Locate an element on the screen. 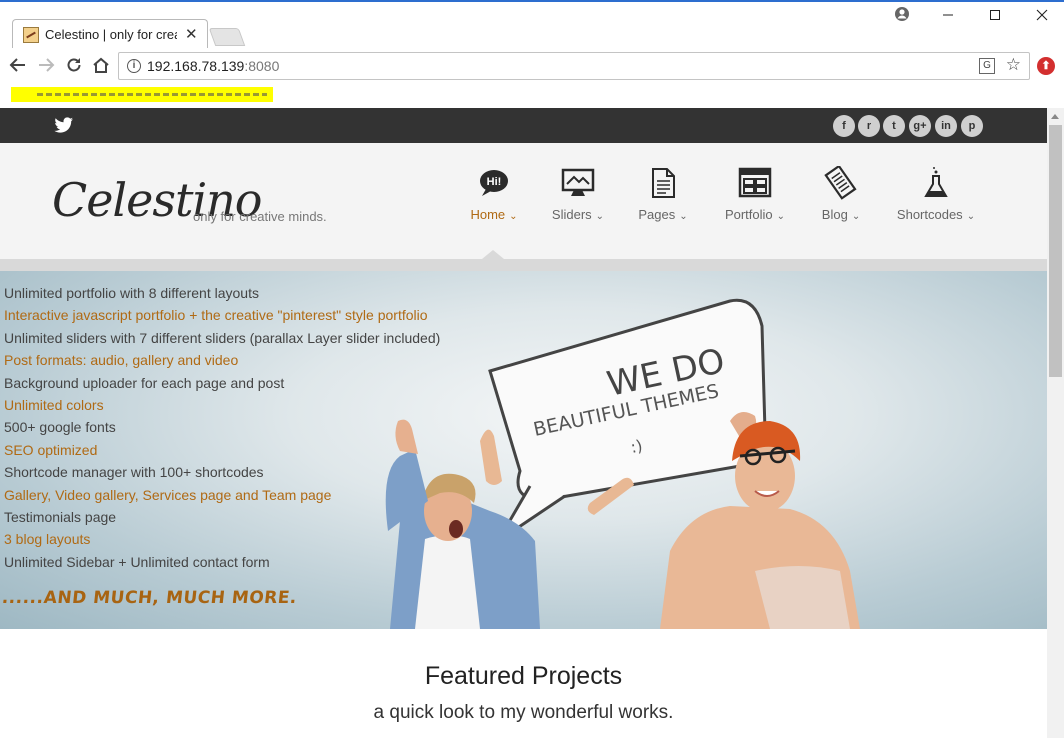 This screenshot has width=1064, height=738. nav-label-text: Portfolio is located at coordinates (748, 214).